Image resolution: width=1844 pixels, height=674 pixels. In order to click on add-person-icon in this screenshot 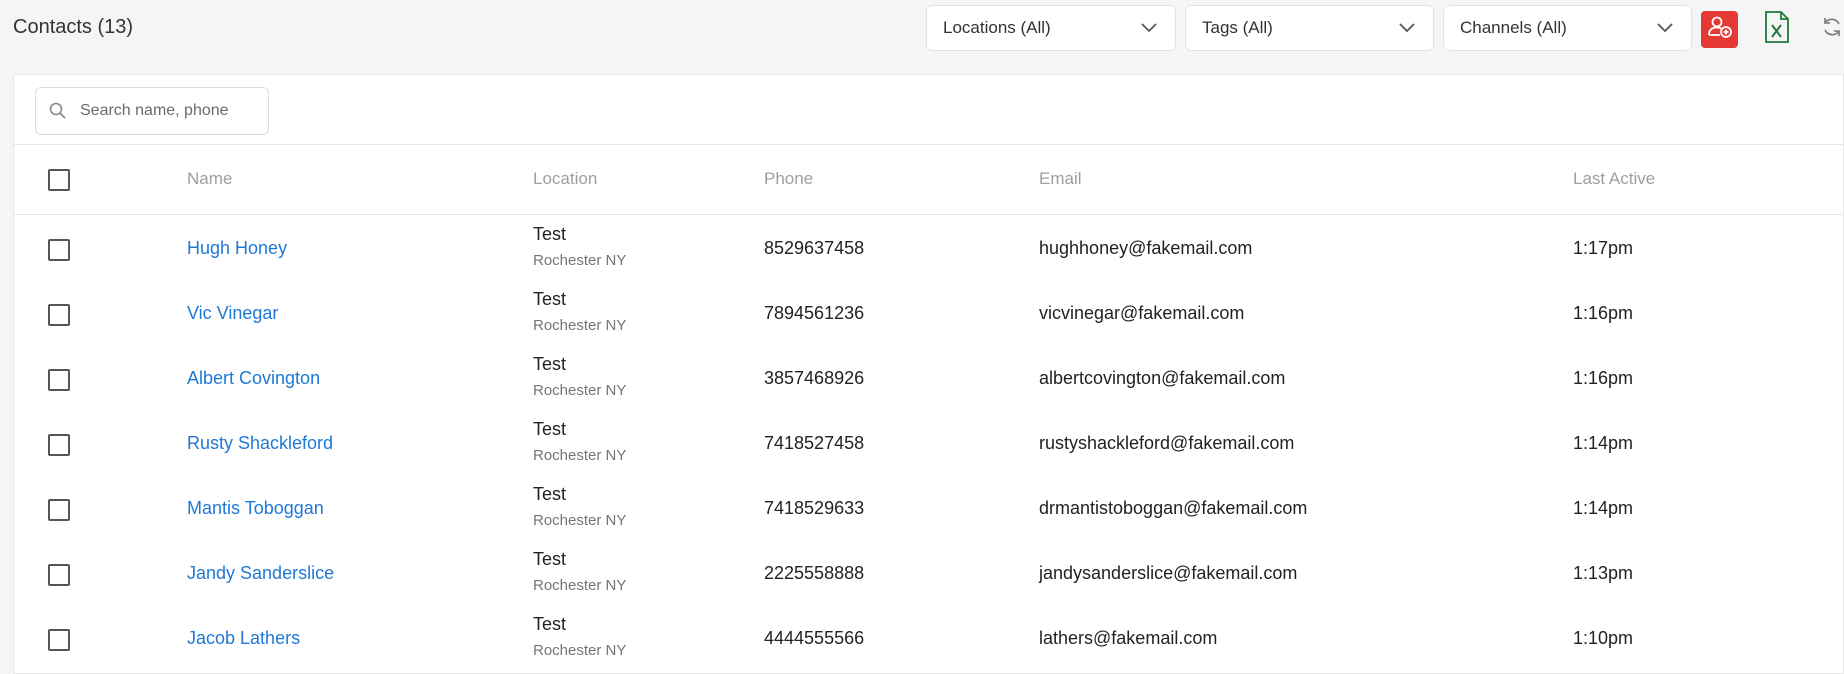, I will do `click(1720, 29)`.